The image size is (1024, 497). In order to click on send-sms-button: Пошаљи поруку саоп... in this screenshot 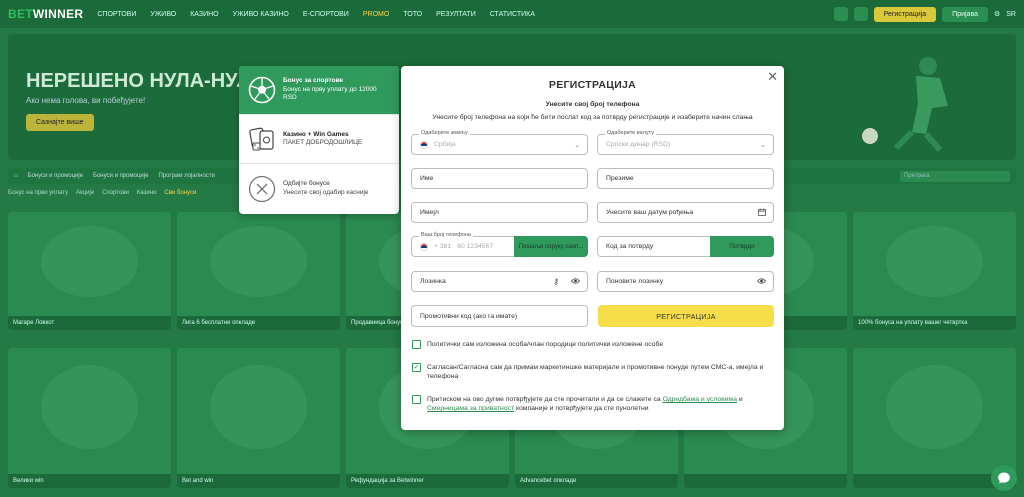, I will do `click(551, 246)`.